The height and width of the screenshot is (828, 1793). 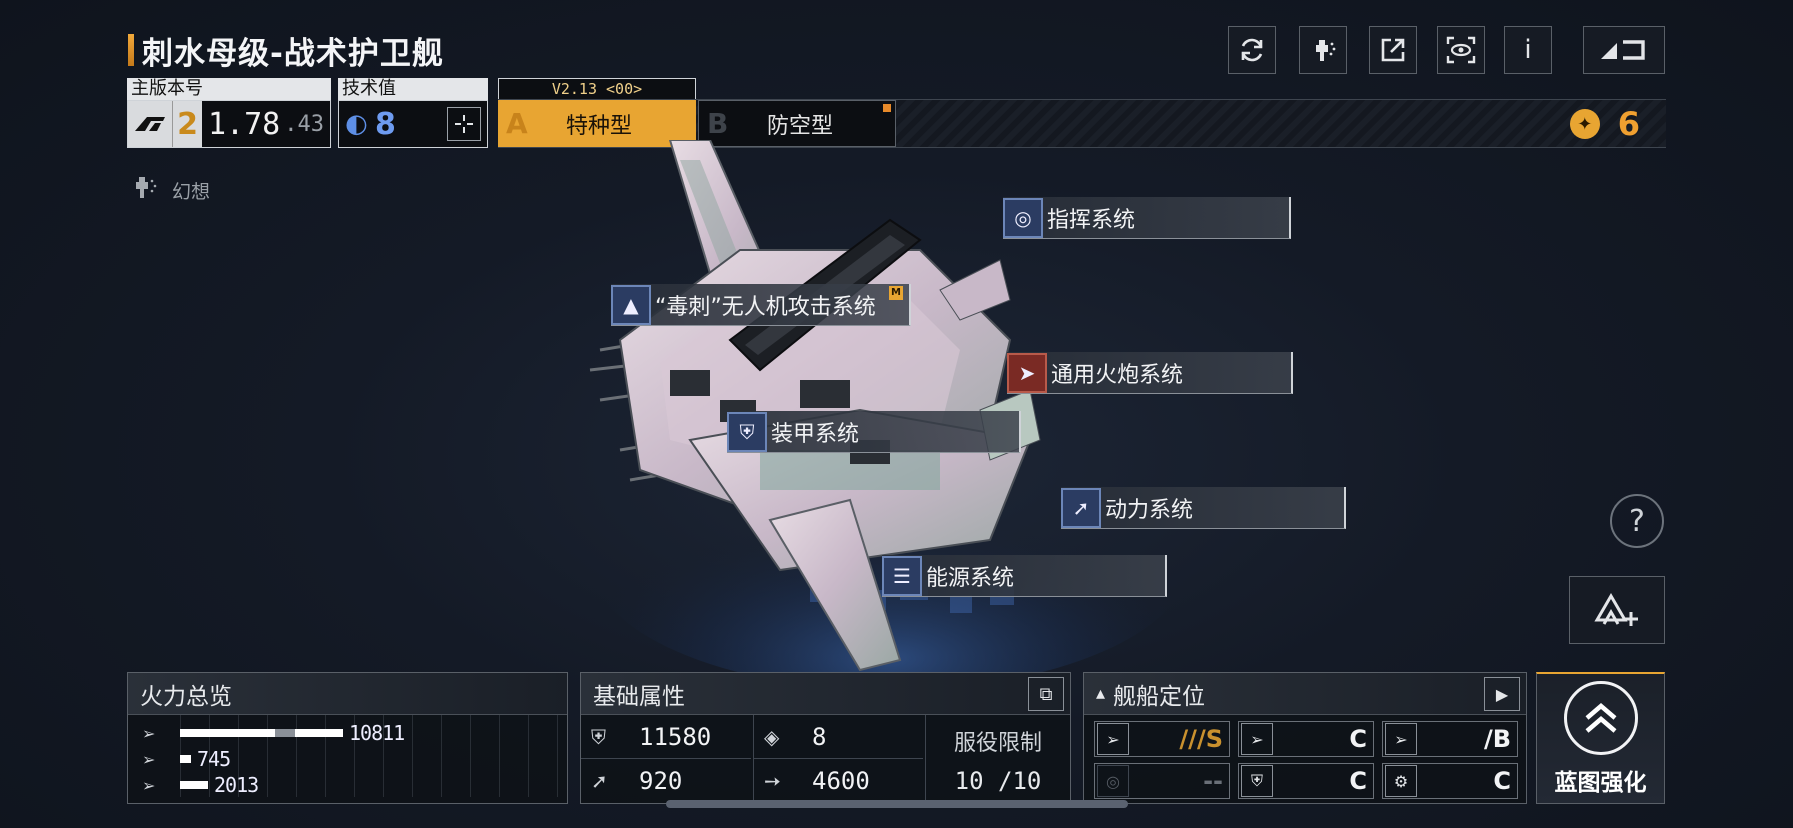 What do you see at coordinates (187, 124) in the screenshot?
I see `version-tier: 2` at bounding box center [187, 124].